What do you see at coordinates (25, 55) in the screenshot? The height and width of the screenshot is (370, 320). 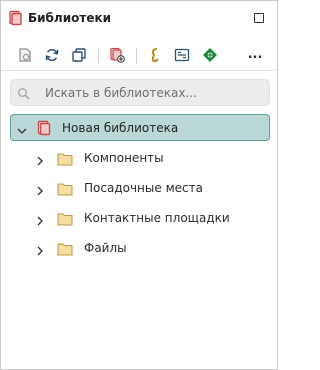 I see `open-library-icon` at bounding box center [25, 55].